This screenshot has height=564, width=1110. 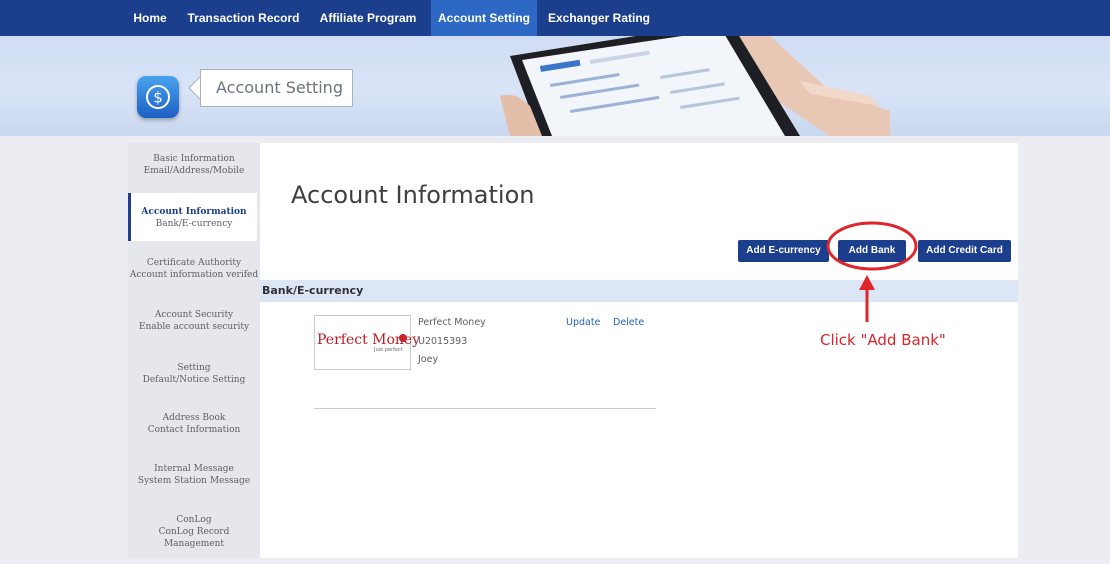 What do you see at coordinates (194, 224) in the screenshot?
I see `sidebar-item-sub: Bank/E-currency` at bounding box center [194, 224].